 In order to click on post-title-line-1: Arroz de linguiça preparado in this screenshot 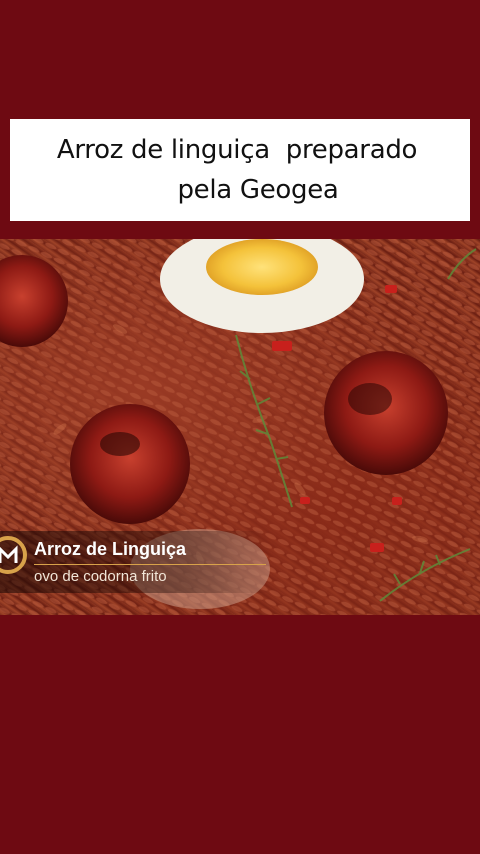, I will do `click(237, 150)`.